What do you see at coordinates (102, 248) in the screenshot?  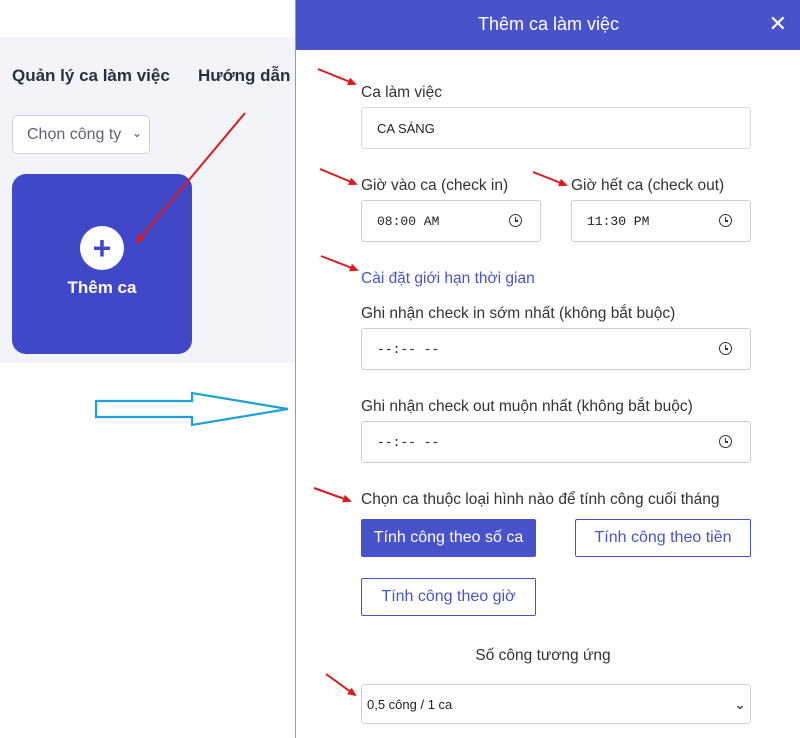 I see `plus-icon: +` at bounding box center [102, 248].